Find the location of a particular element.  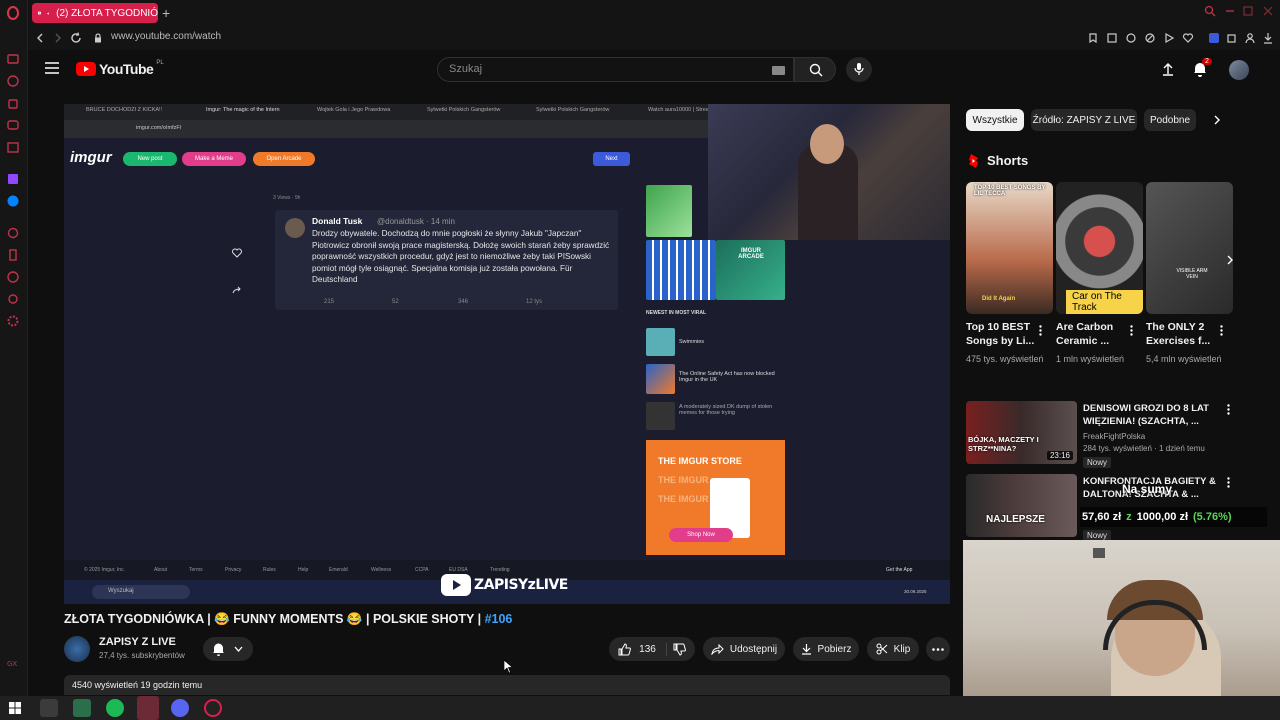

short-card: VISIBLE ARM VEIN is located at coordinates (1189, 248).